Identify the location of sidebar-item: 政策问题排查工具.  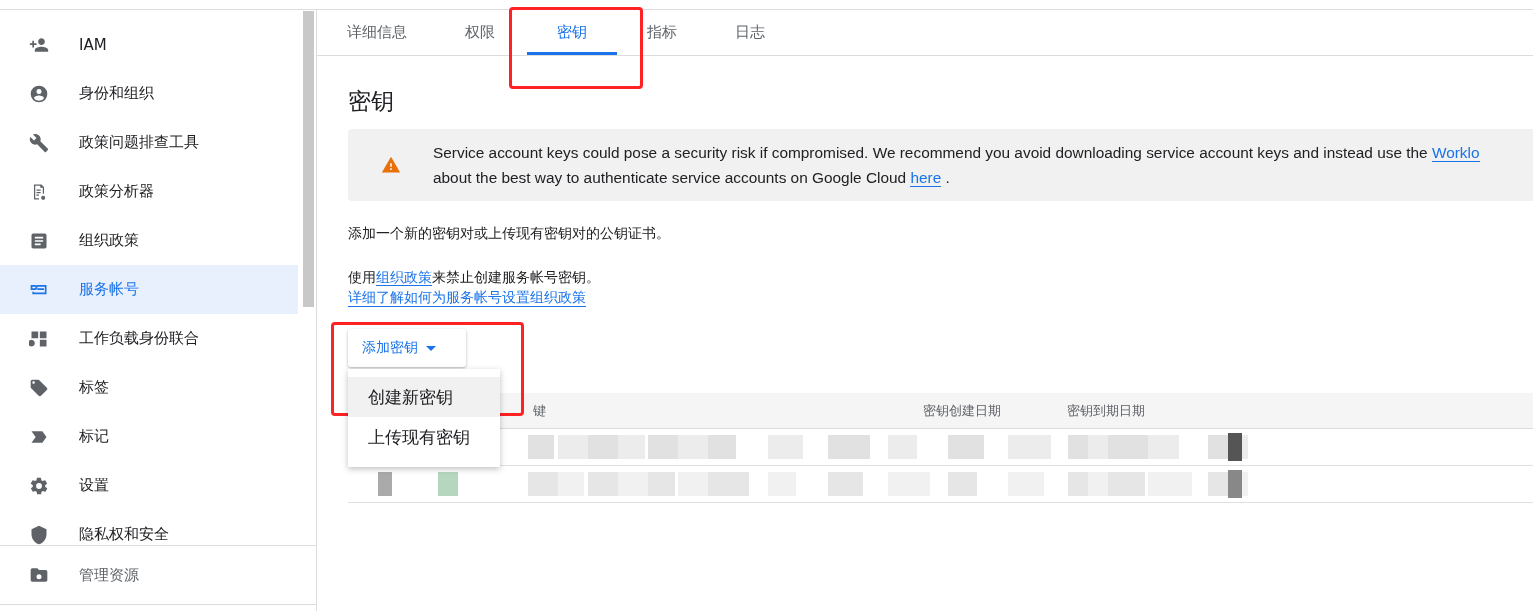
(149, 142).